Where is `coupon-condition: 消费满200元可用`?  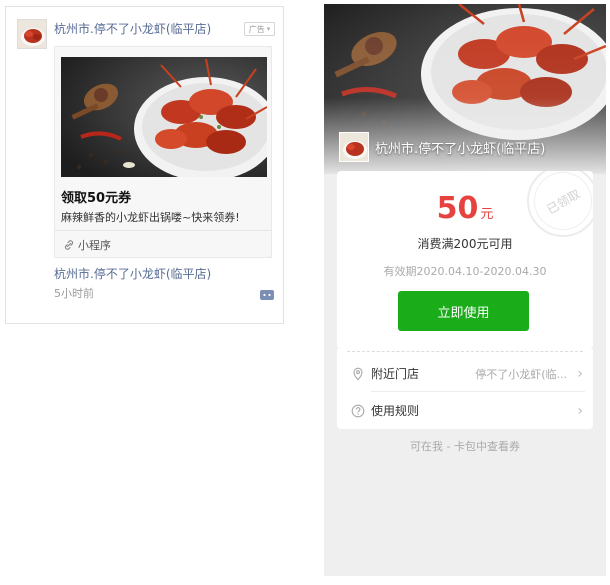
coupon-condition: 消费满200元可用 is located at coordinates (465, 244).